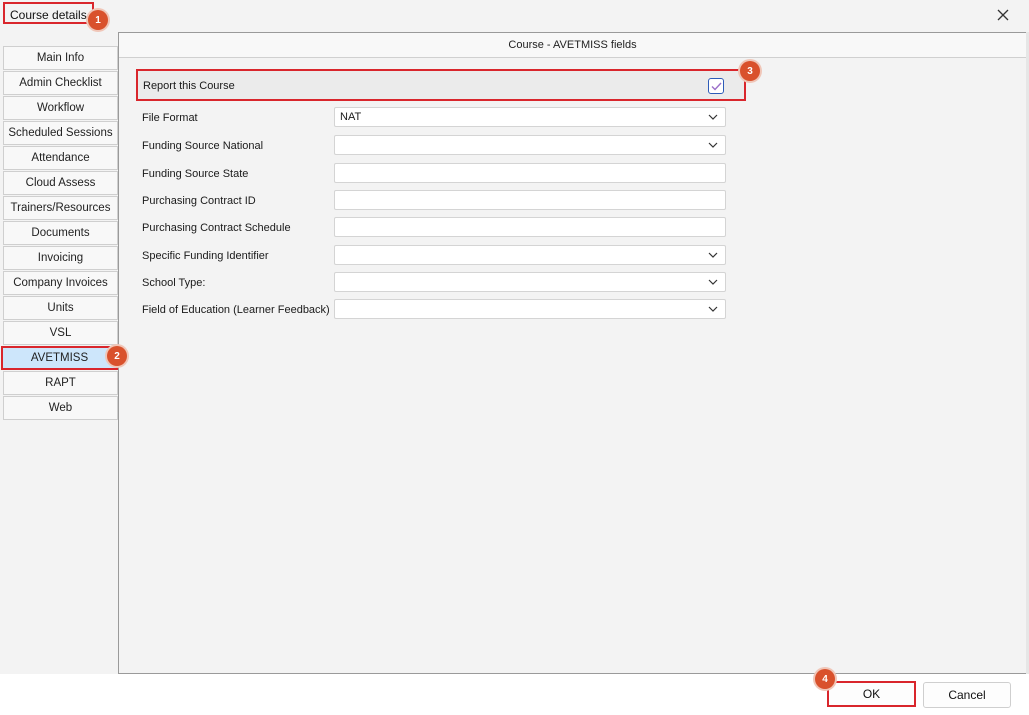 The width and height of the screenshot is (1029, 715). What do you see at coordinates (60, 58) in the screenshot?
I see `tab-main-info: Main Info` at bounding box center [60, 58].